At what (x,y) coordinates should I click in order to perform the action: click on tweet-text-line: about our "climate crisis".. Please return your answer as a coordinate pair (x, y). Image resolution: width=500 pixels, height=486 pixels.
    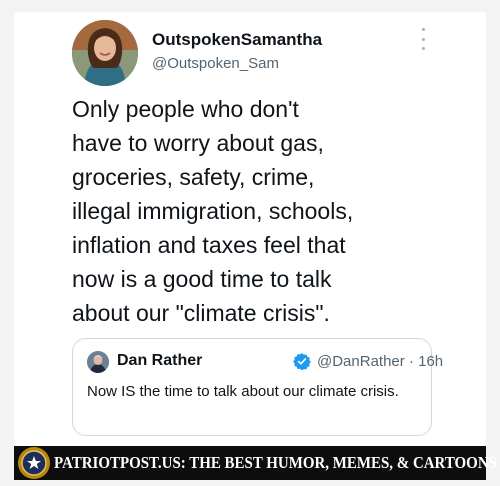
    Looking at the image, I should click on (201, 313).